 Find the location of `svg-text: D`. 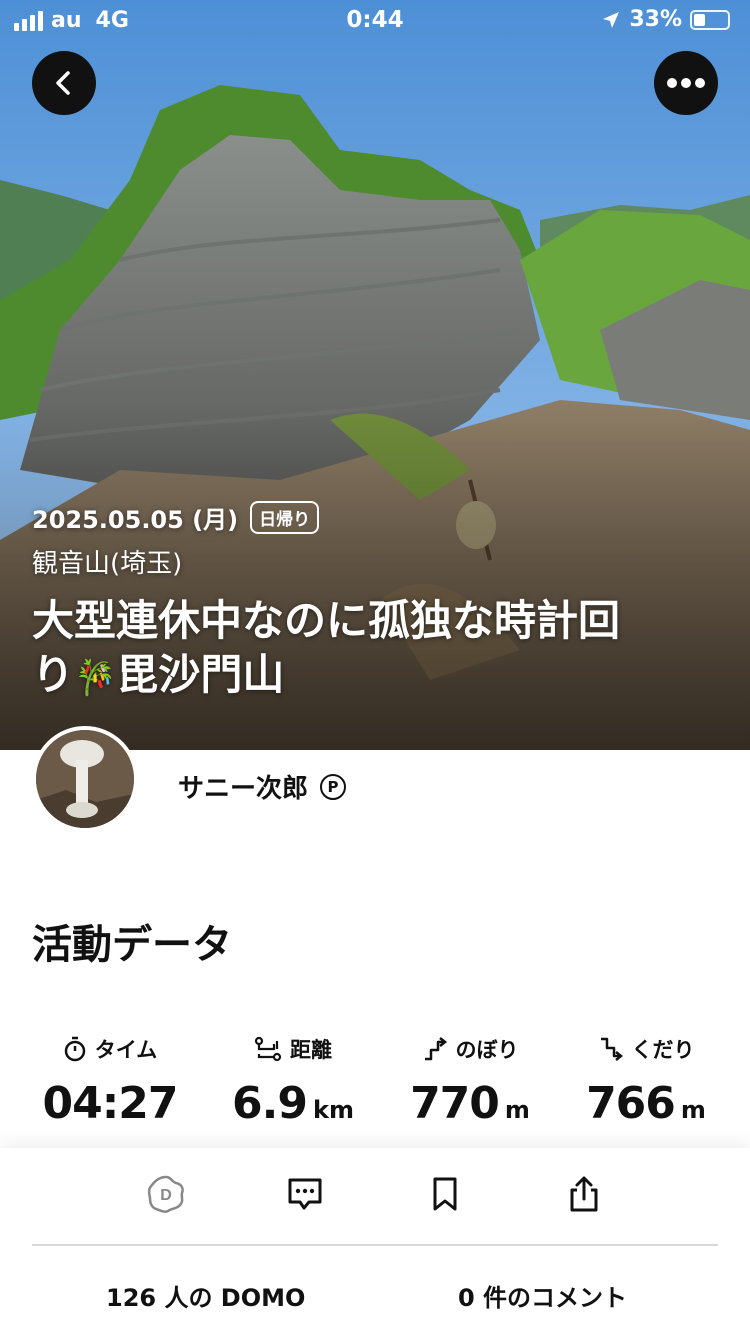

svg-text: D is located at coordinates (166, 1195).